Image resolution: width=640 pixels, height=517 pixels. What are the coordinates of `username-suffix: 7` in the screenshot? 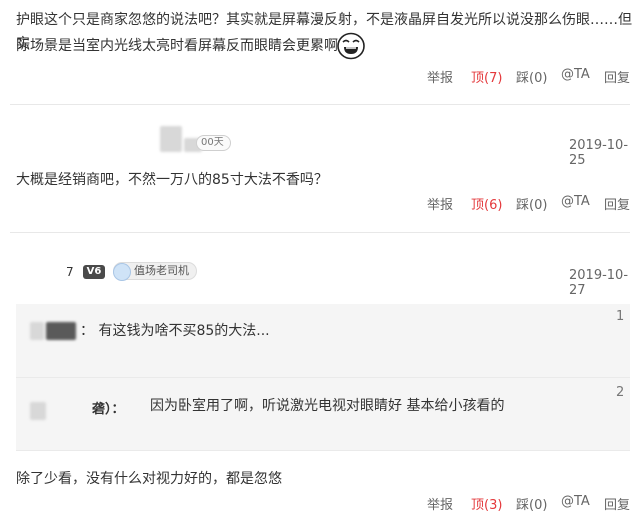 It's located at (70, 272).